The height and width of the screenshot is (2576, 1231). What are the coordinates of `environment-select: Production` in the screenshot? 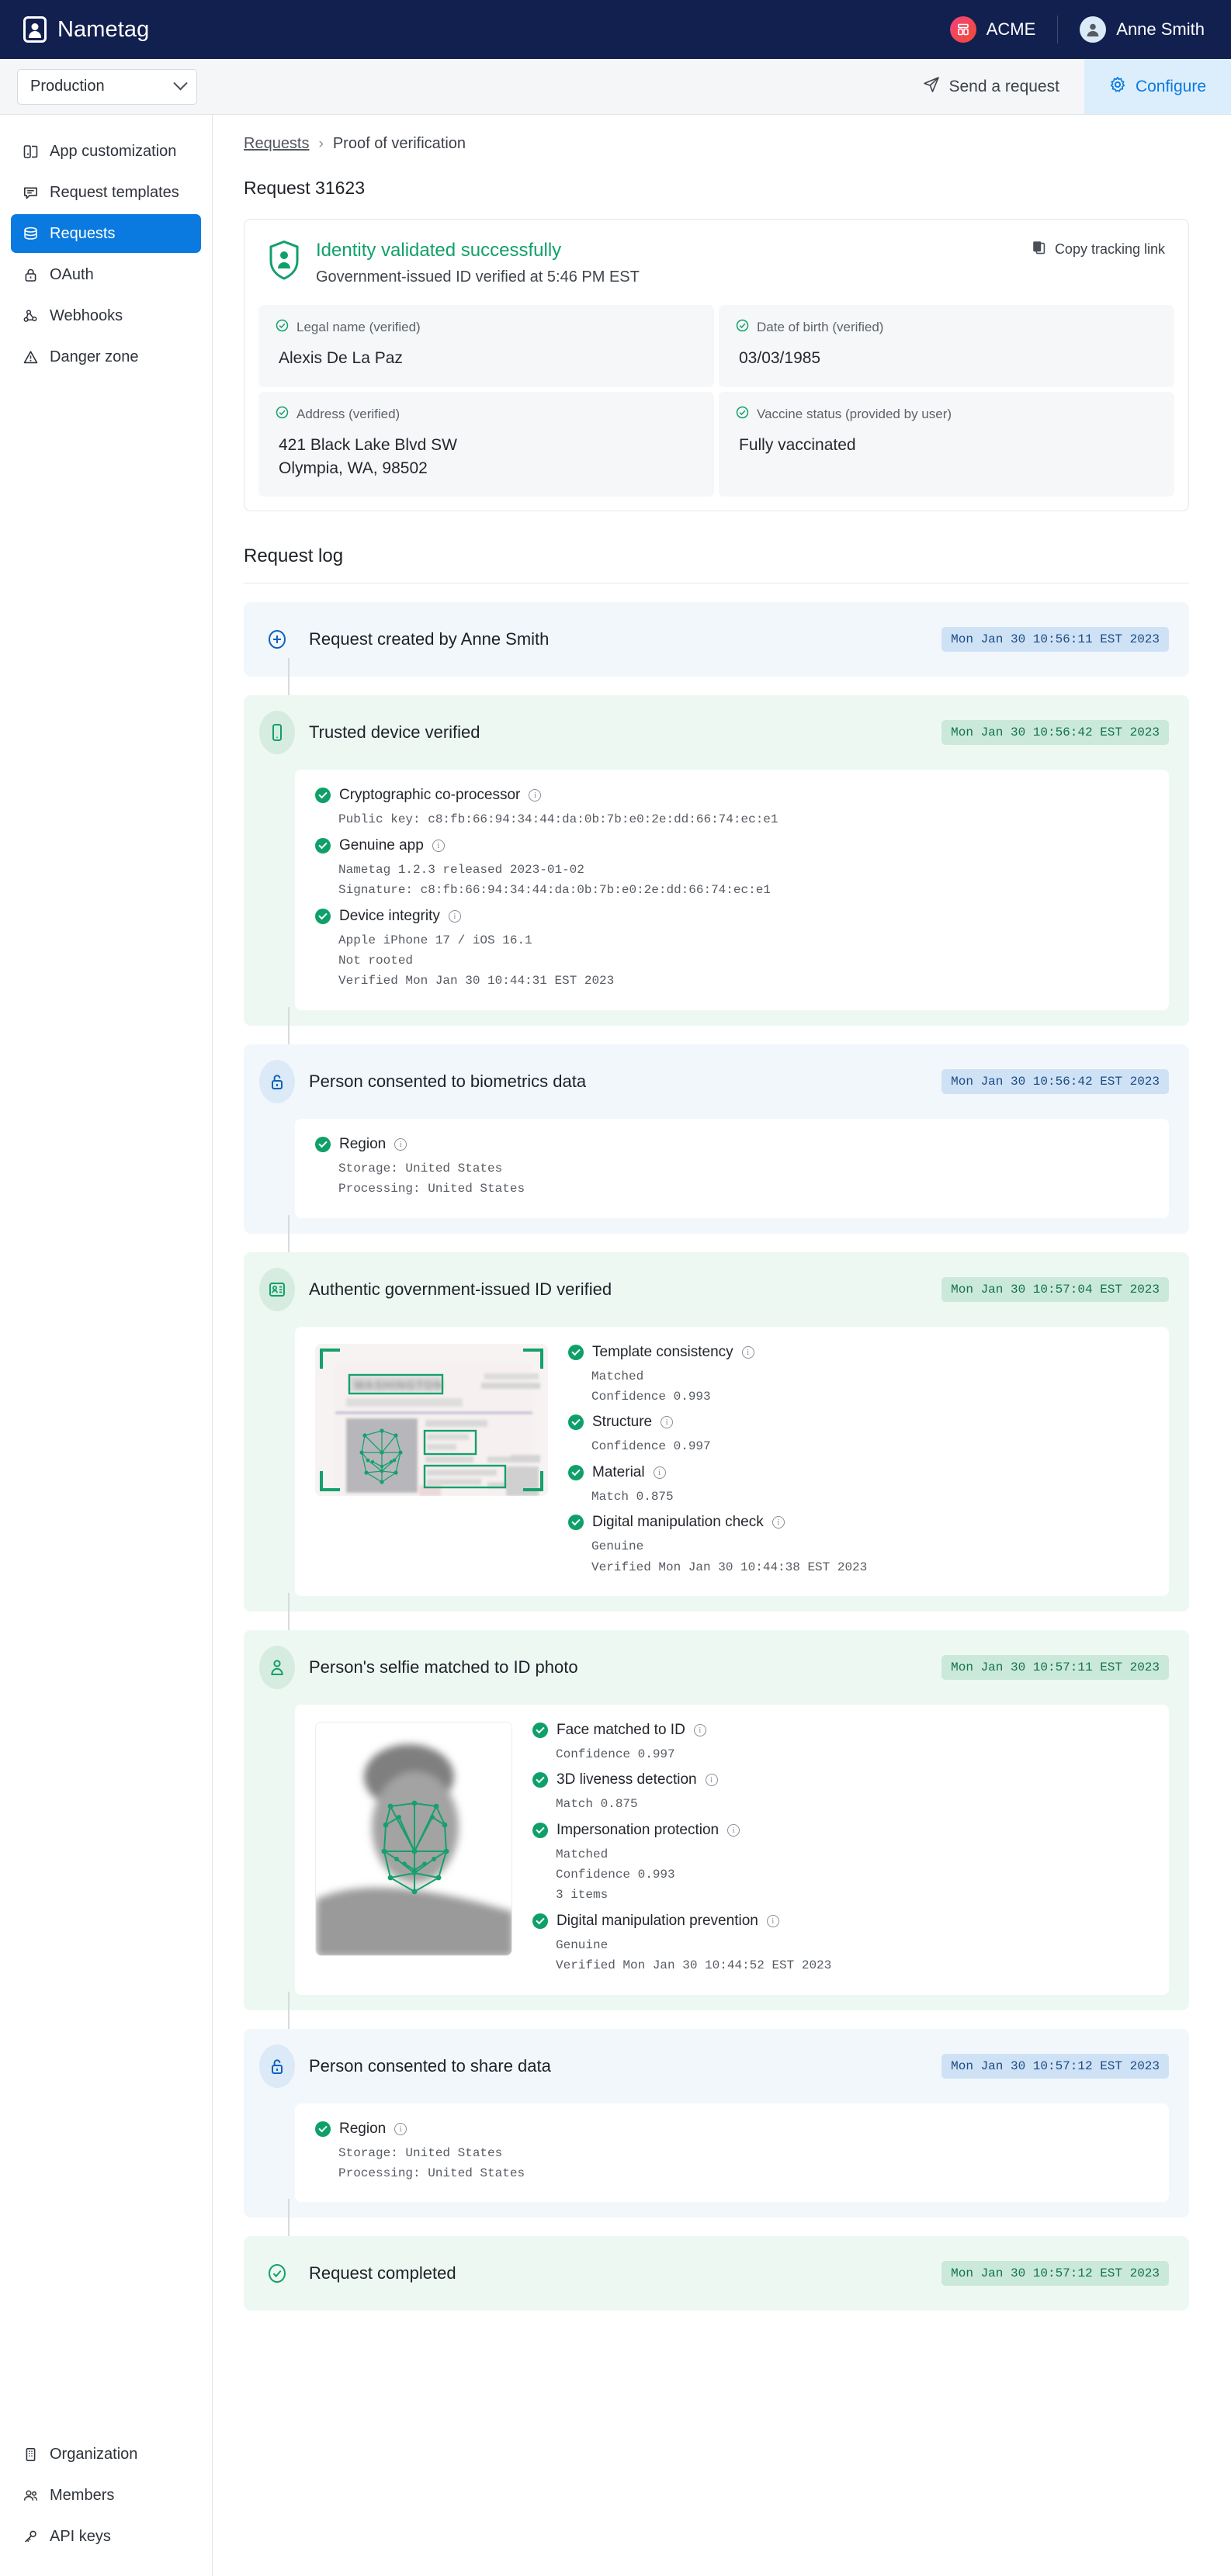 It's located at (107, 86).